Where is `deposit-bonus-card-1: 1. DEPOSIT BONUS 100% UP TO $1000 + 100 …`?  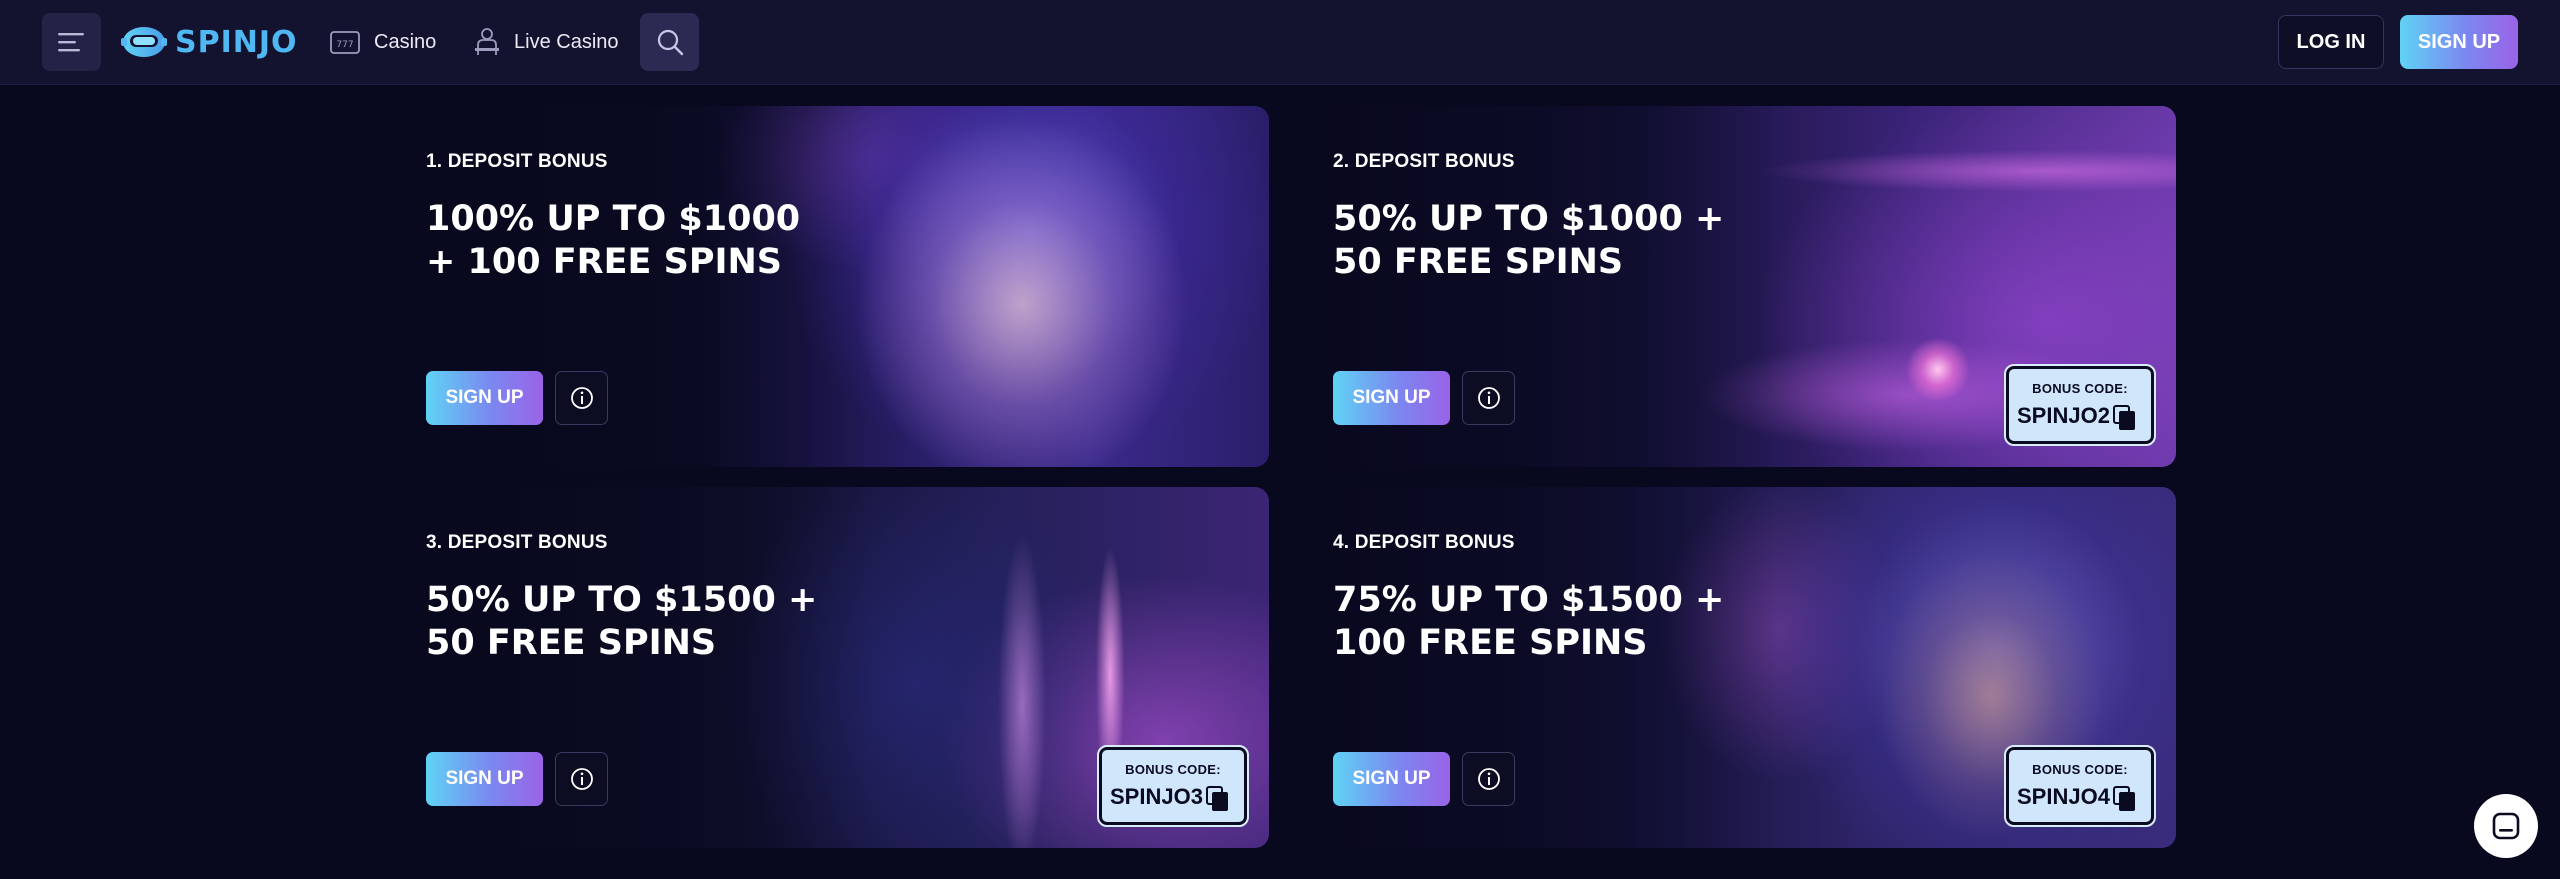
deposit-bonus-card-1: 1. DEPOSIT BONUS 100% UP TO $1000 + 100 … is located at coordinates (828, 286).